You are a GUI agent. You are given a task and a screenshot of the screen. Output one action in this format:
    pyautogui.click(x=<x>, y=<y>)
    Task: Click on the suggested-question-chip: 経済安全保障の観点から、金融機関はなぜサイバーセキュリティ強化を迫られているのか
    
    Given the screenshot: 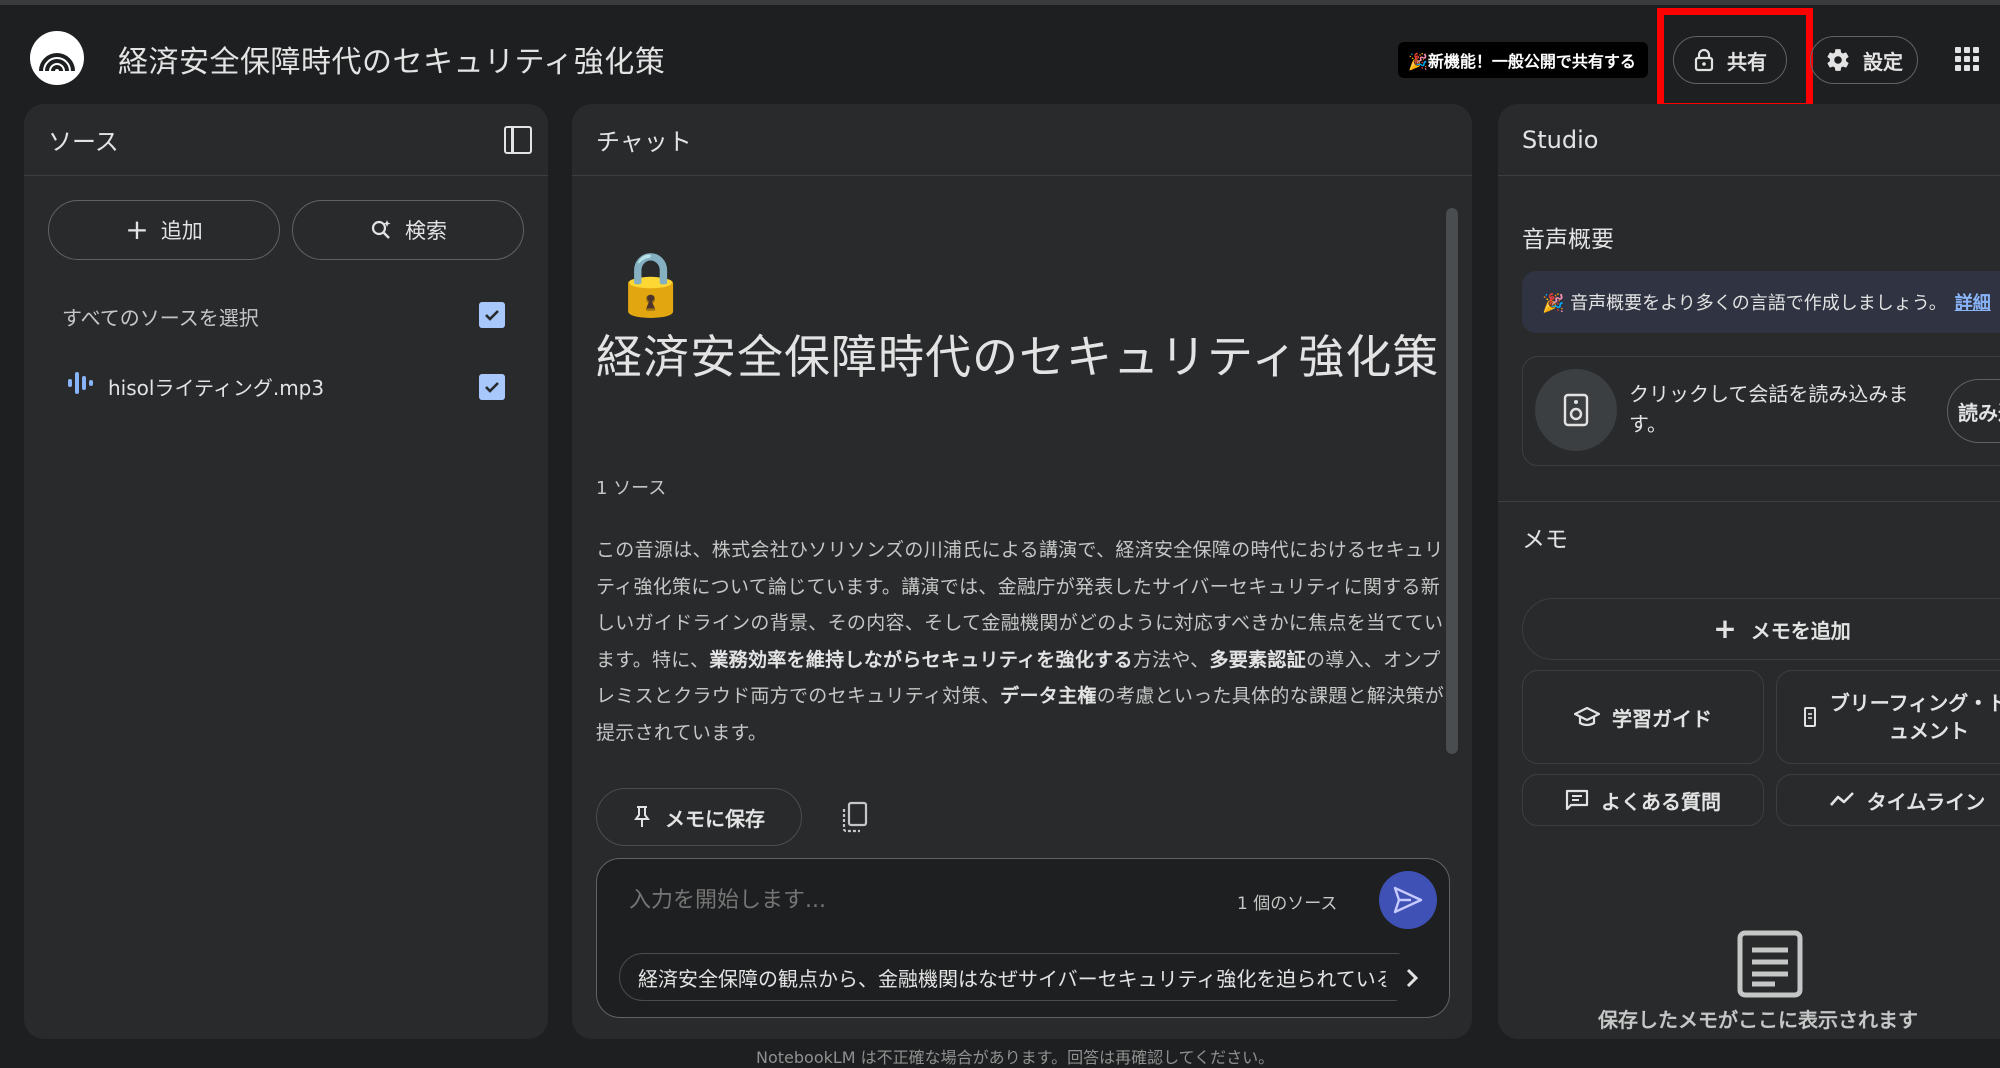 What is the action you would take?
    pyautogui.click(x=1019, y=977)
    